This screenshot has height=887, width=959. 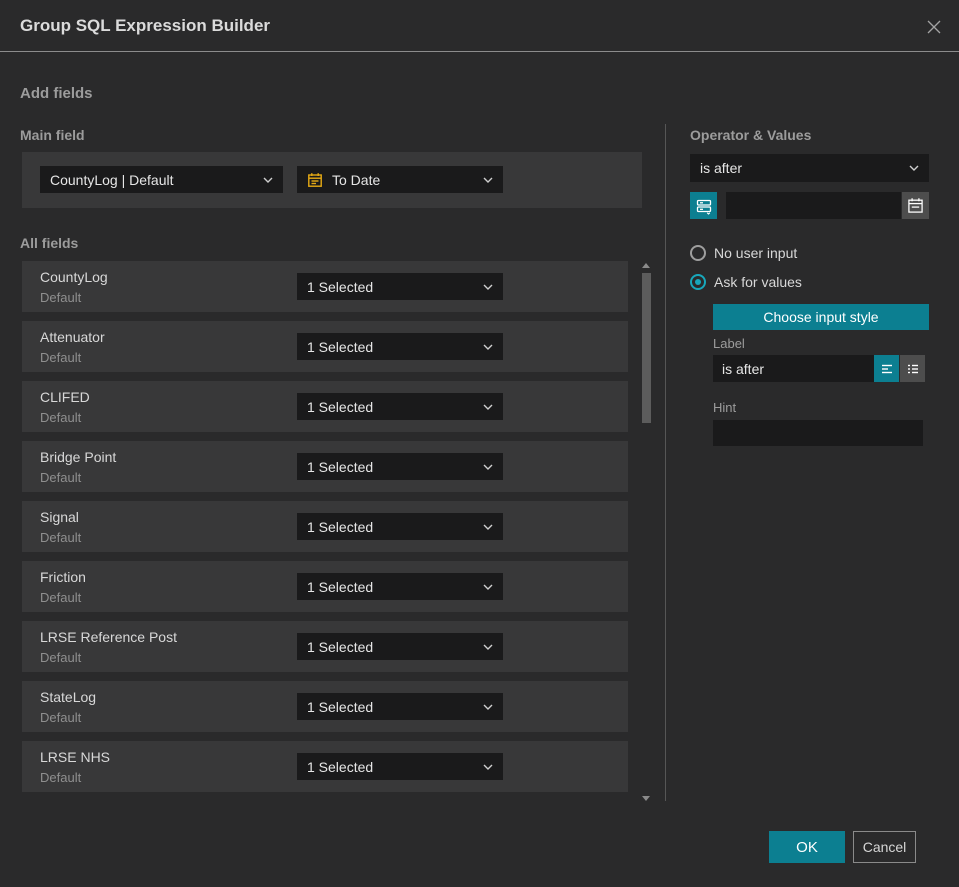 I want to click on operator-select-value: is after, so click(x=721, y=168).